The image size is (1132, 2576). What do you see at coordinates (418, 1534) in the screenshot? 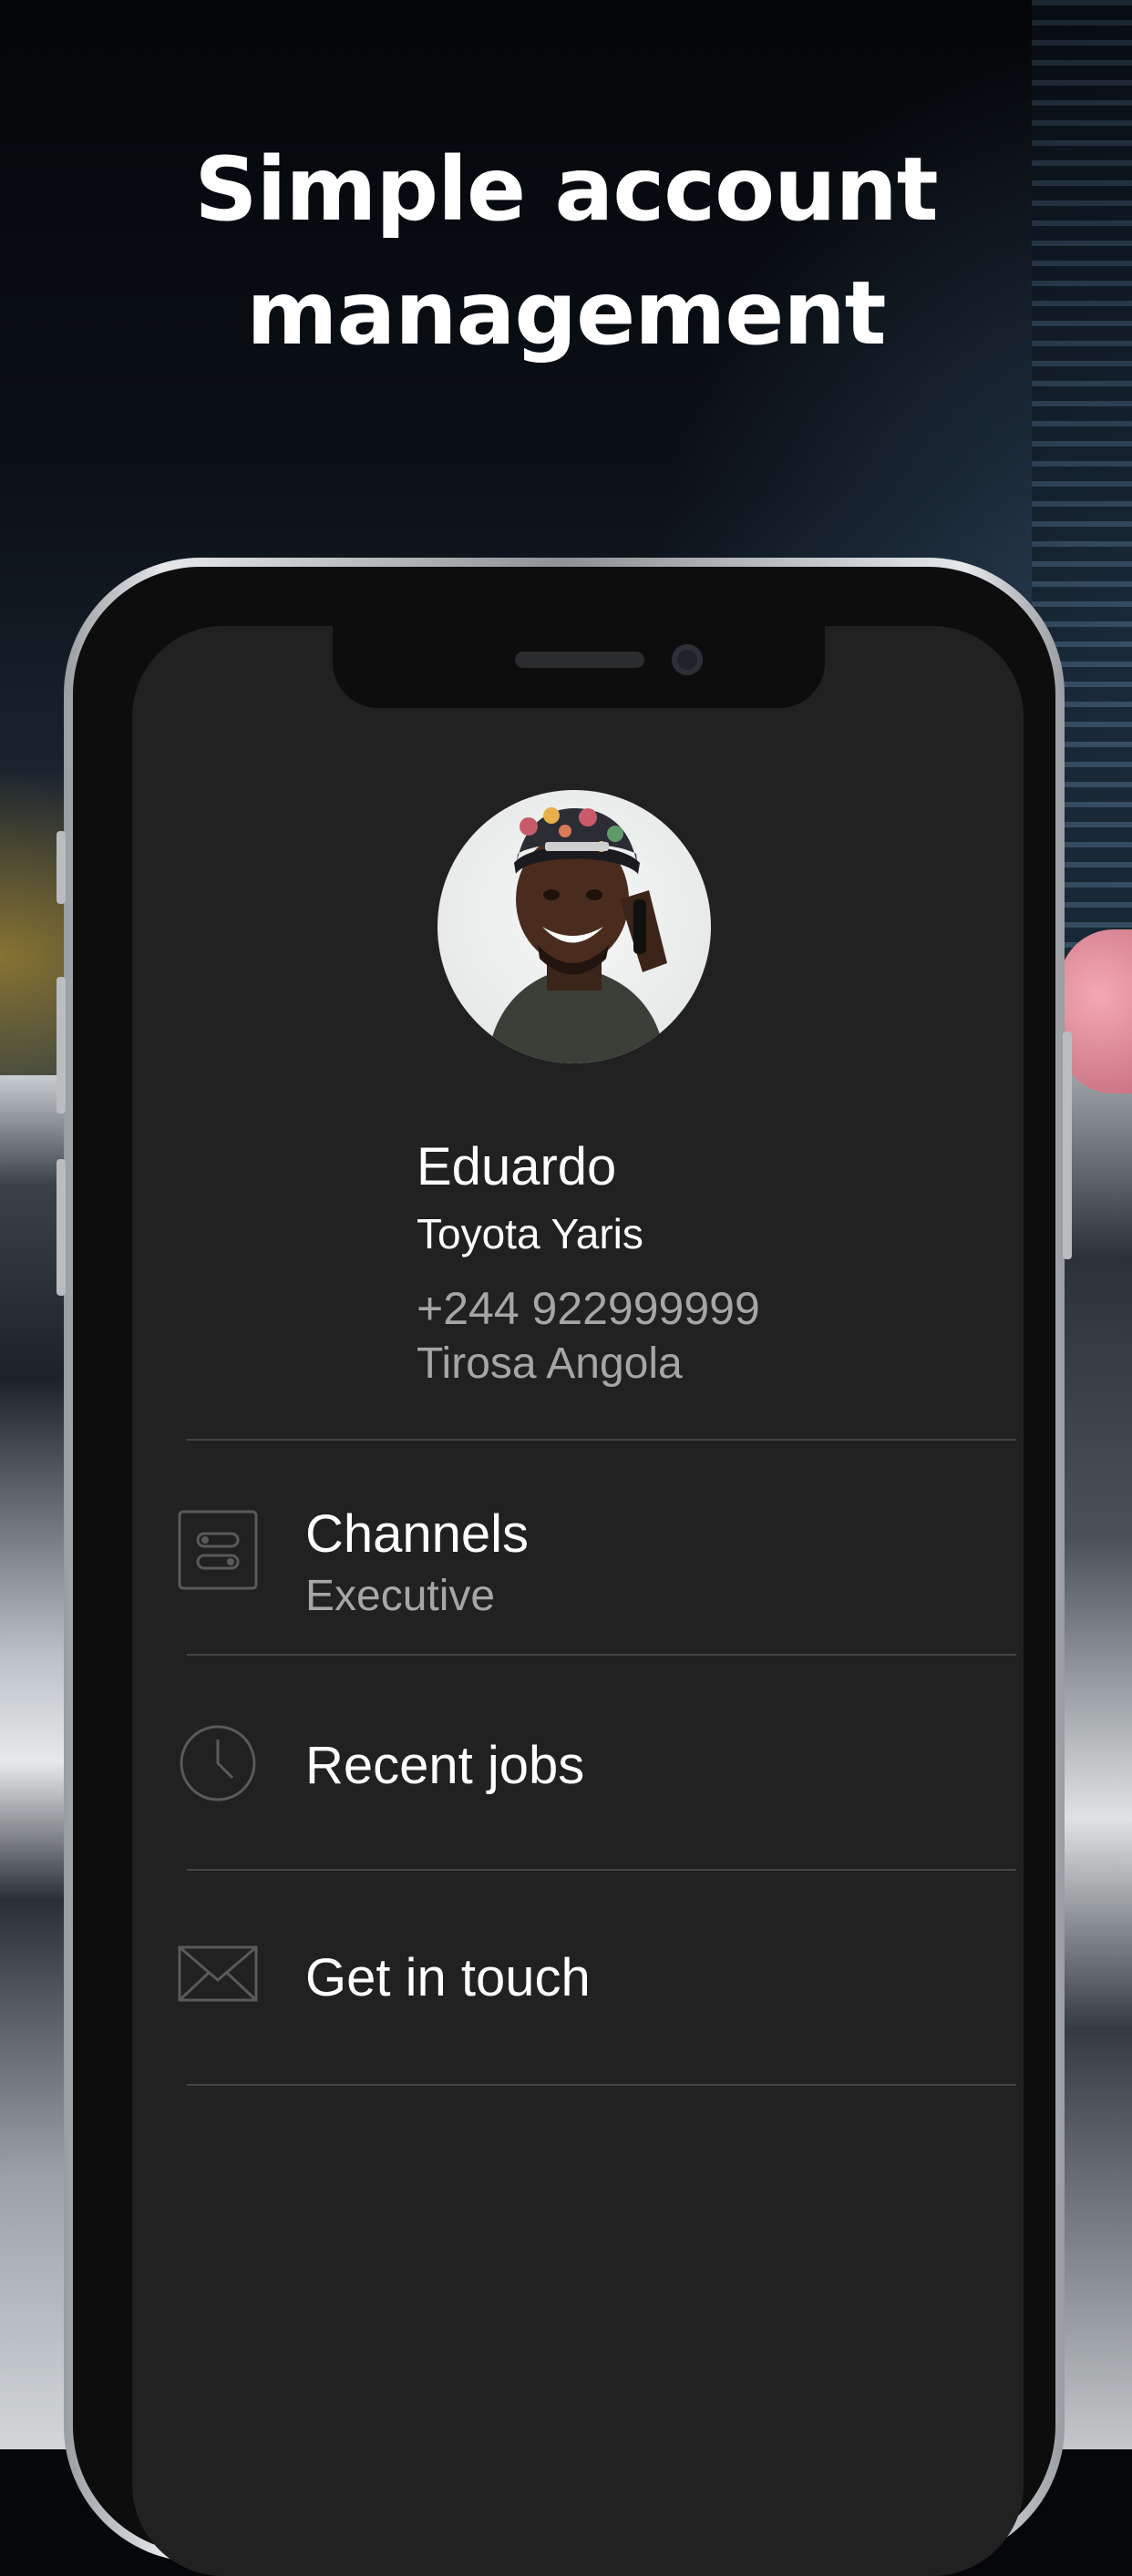
I see `menu-item-label: Channels` at bounding box center [418, 1534].